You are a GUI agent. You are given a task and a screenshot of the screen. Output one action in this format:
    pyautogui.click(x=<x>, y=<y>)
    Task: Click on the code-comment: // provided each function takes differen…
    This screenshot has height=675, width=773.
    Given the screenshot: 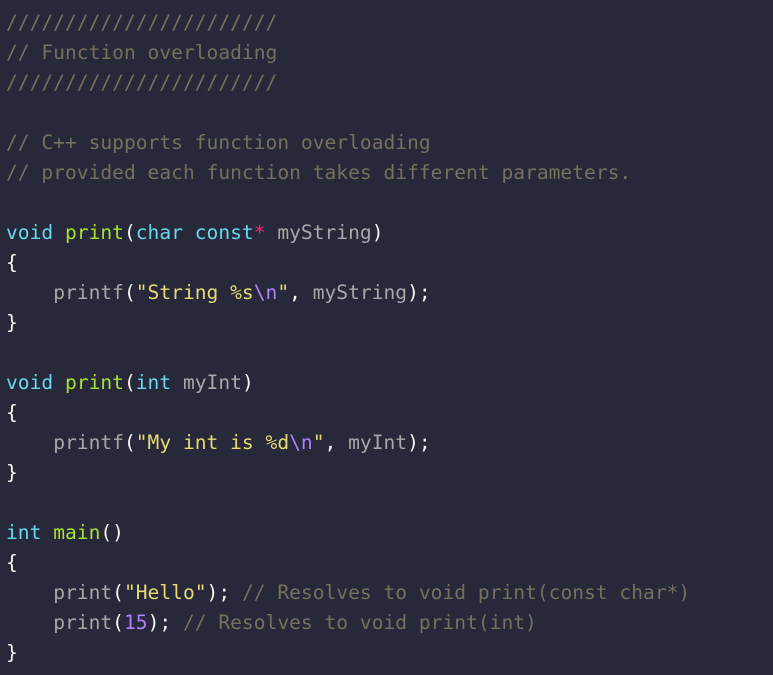 What is the action you would take?
    pyautogui.click(x=319, y=172)
    